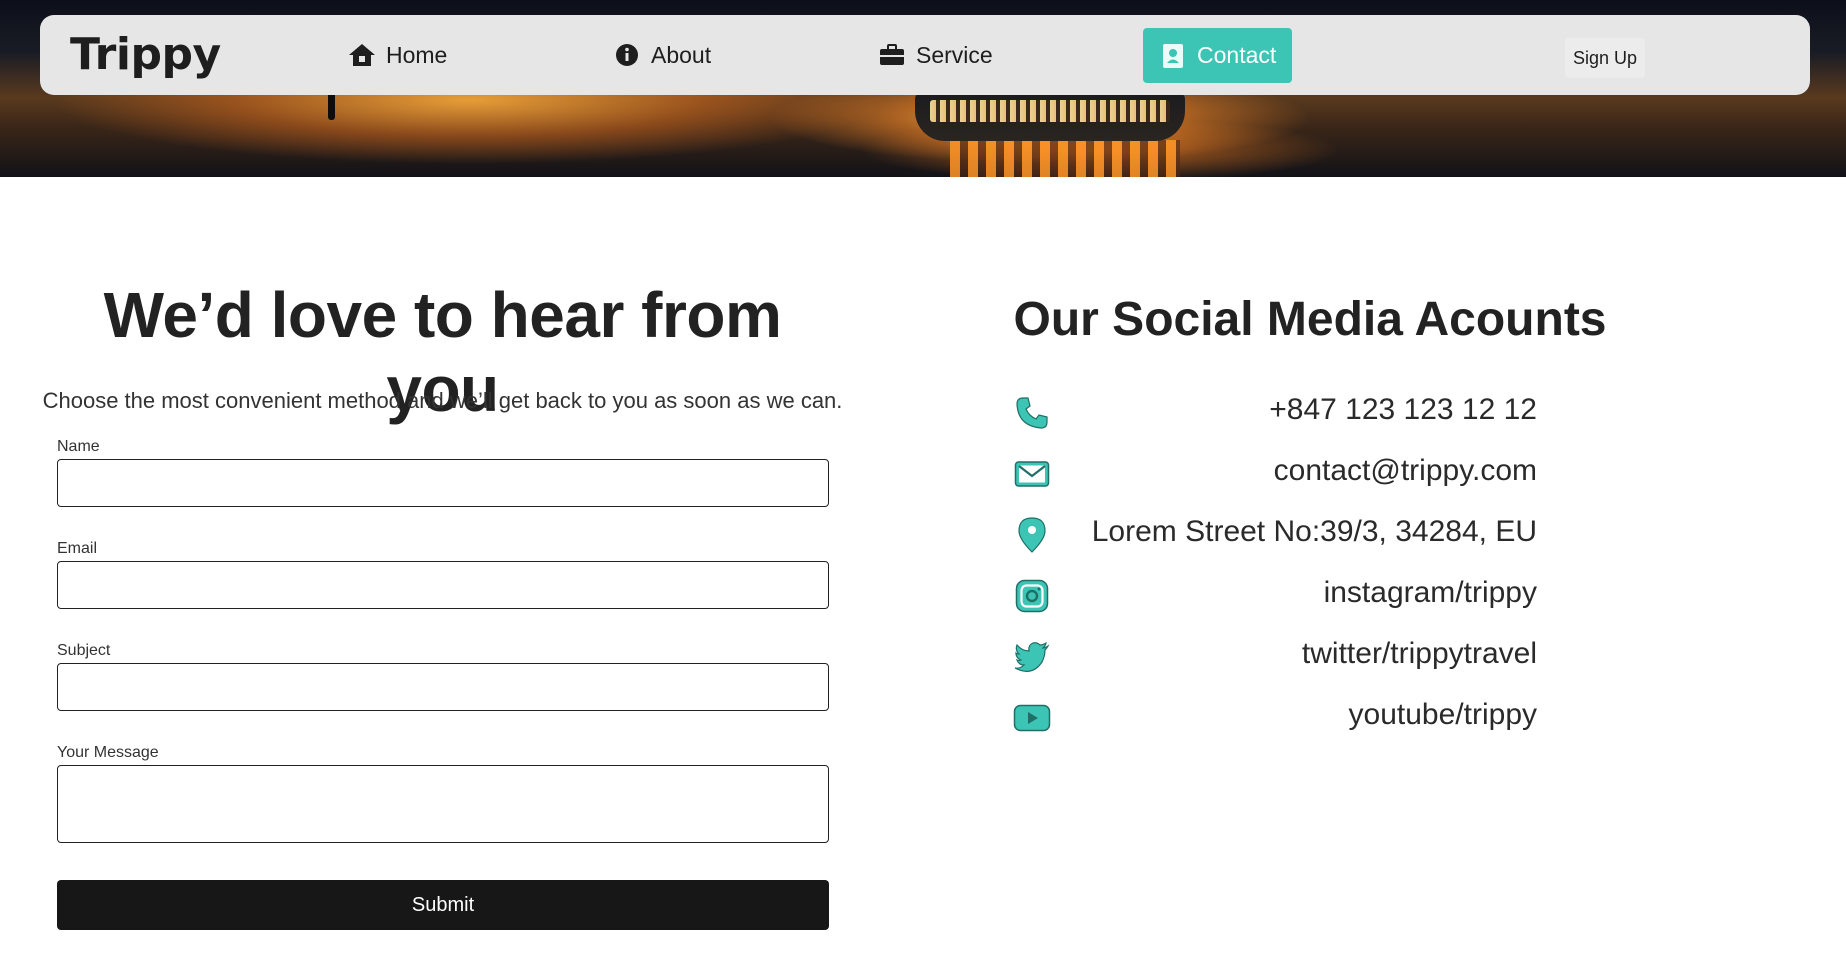  Describe the element at coordinates (1173, 56) in the screenshot. I see `contact-card-icon` at that location.